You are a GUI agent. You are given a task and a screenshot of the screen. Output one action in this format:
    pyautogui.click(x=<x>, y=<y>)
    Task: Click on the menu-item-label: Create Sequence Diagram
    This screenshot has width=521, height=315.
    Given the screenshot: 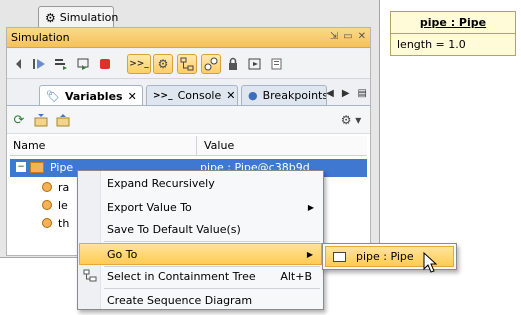 What is the action you would take?
    pyautogui.click(x=180, y=300)
    